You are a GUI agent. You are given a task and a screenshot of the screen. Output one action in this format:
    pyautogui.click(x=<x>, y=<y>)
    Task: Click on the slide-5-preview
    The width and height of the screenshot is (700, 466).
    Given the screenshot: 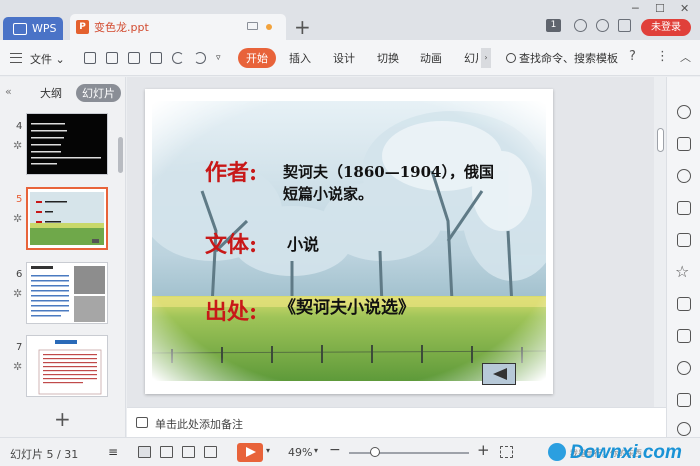 What is the action you would take?
    pyautogui.click(x=67, y=218)
    